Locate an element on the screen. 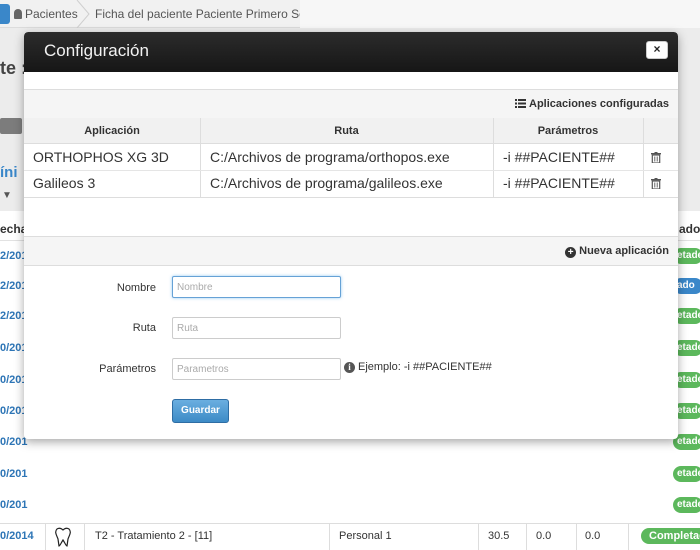  user-icon is located at coordinates (18, 14).